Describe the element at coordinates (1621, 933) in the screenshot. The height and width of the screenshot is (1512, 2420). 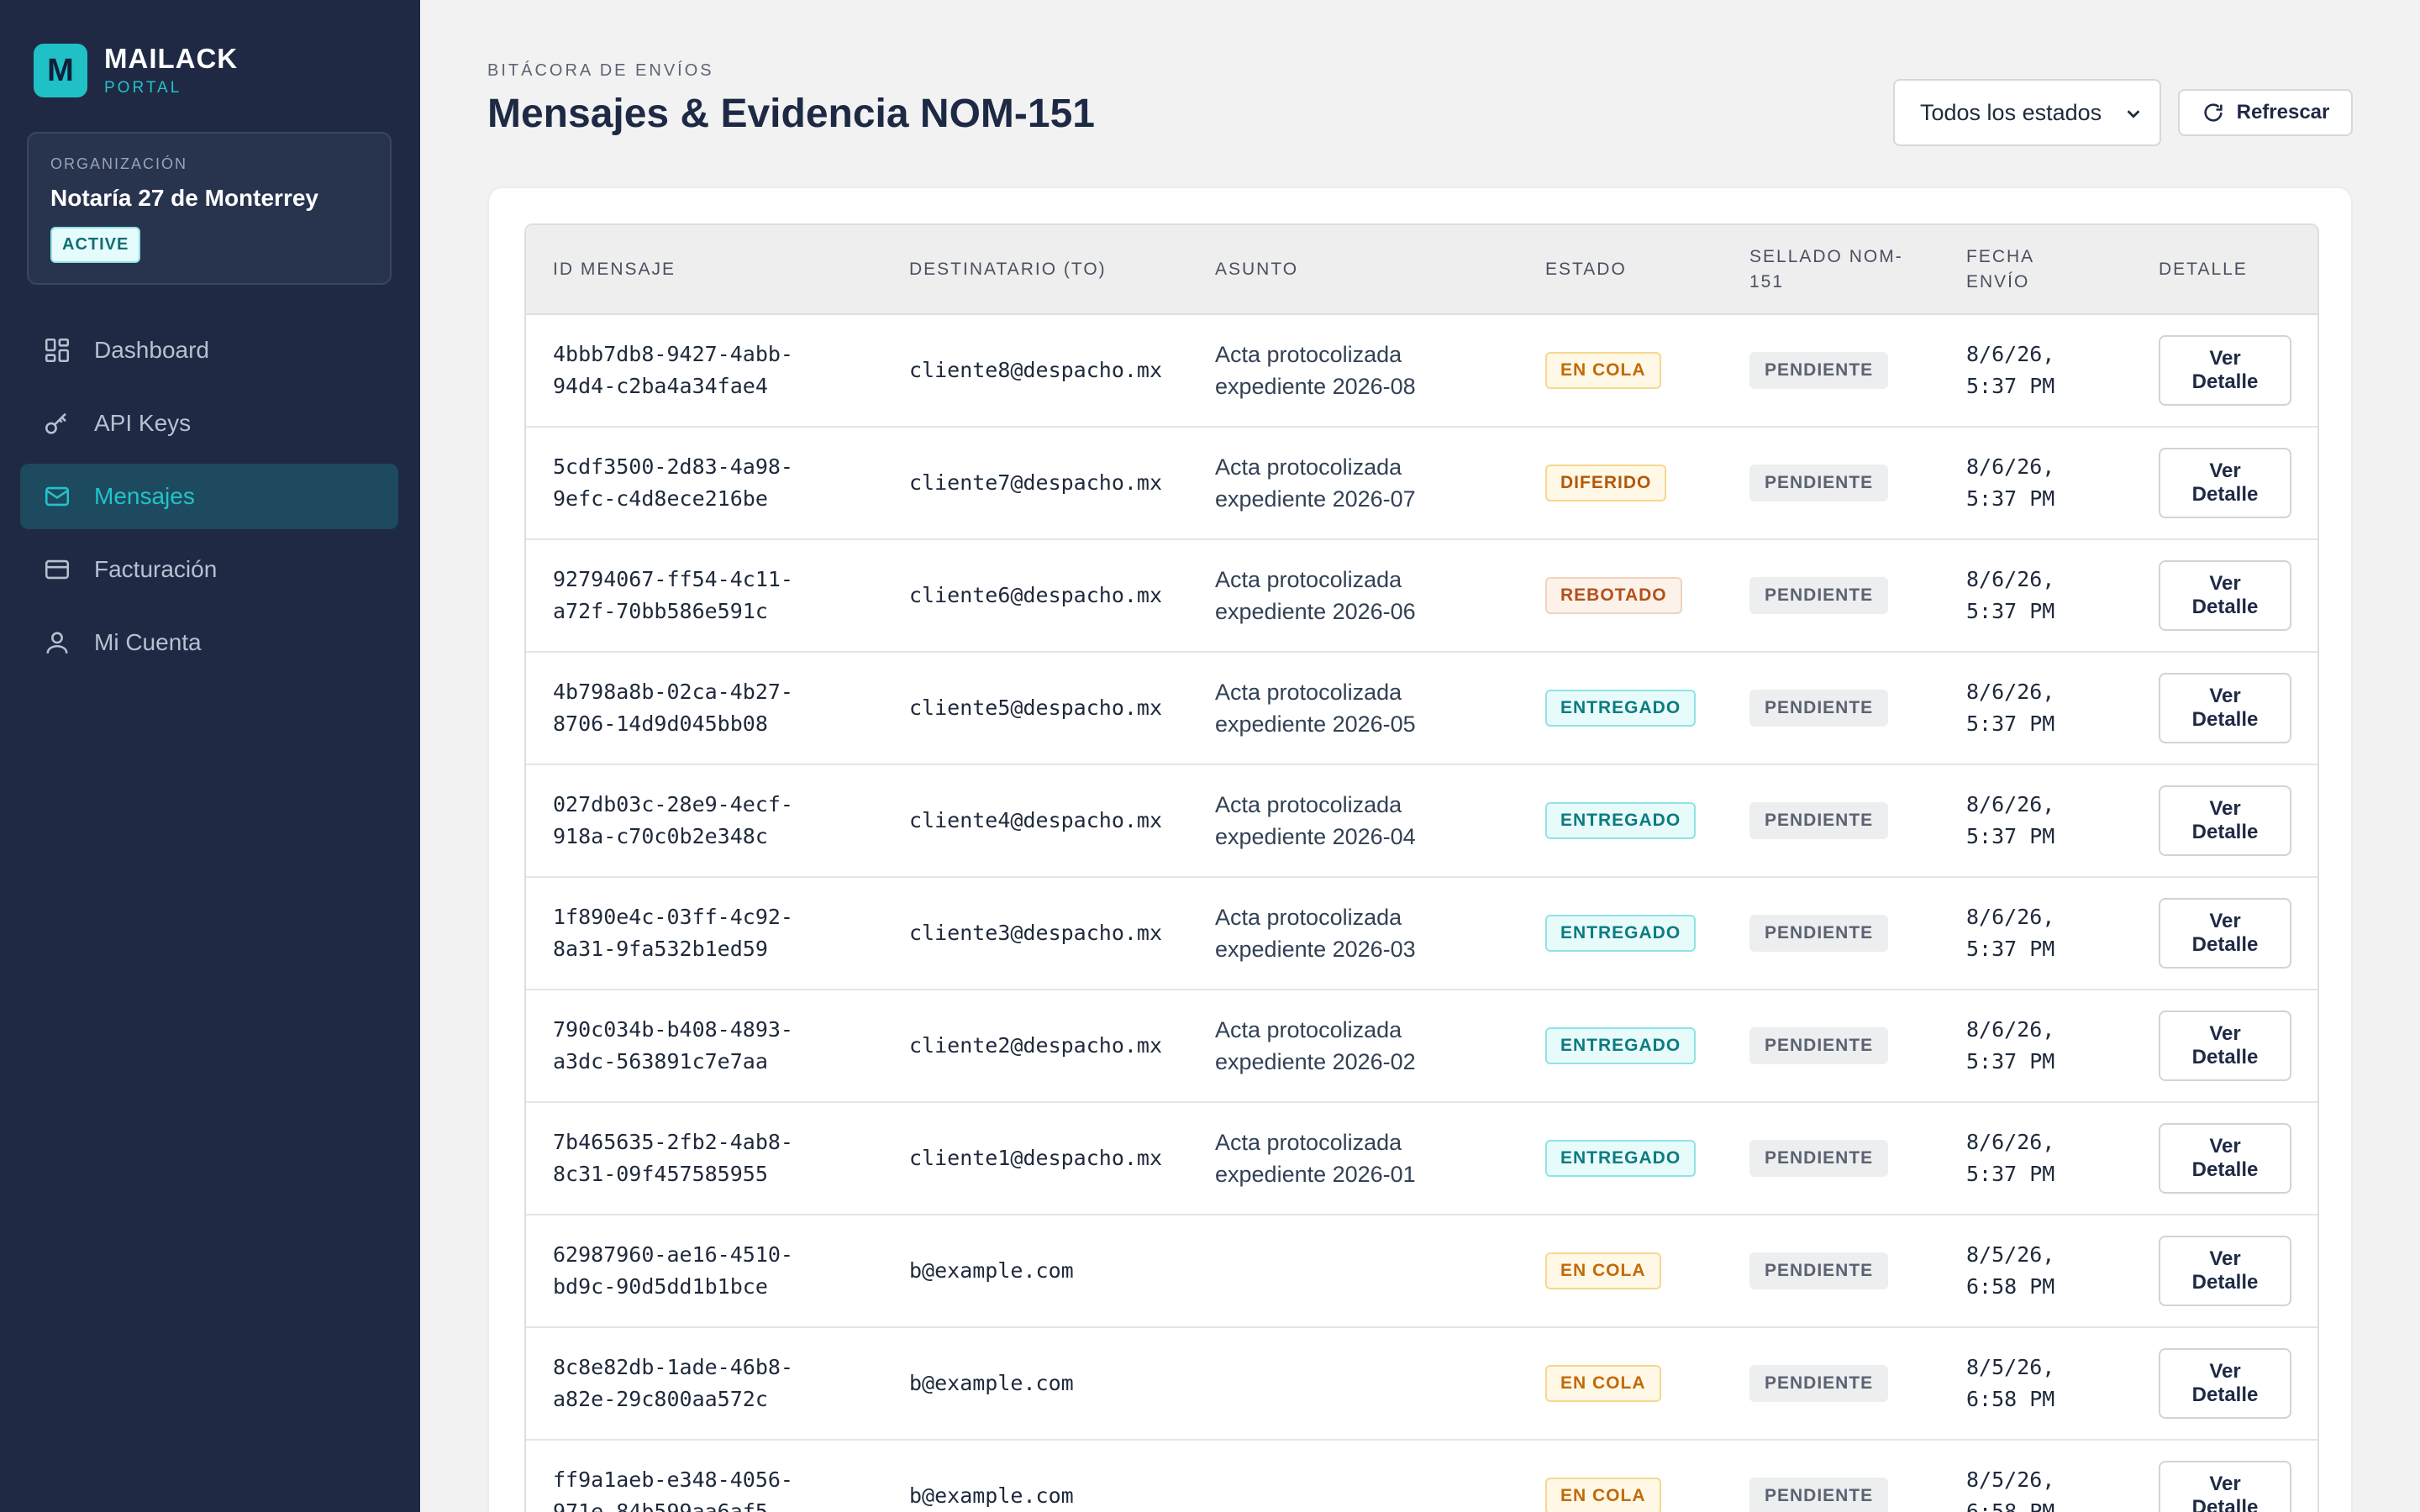
I see `status-badge: ENTREGADO` at that location.